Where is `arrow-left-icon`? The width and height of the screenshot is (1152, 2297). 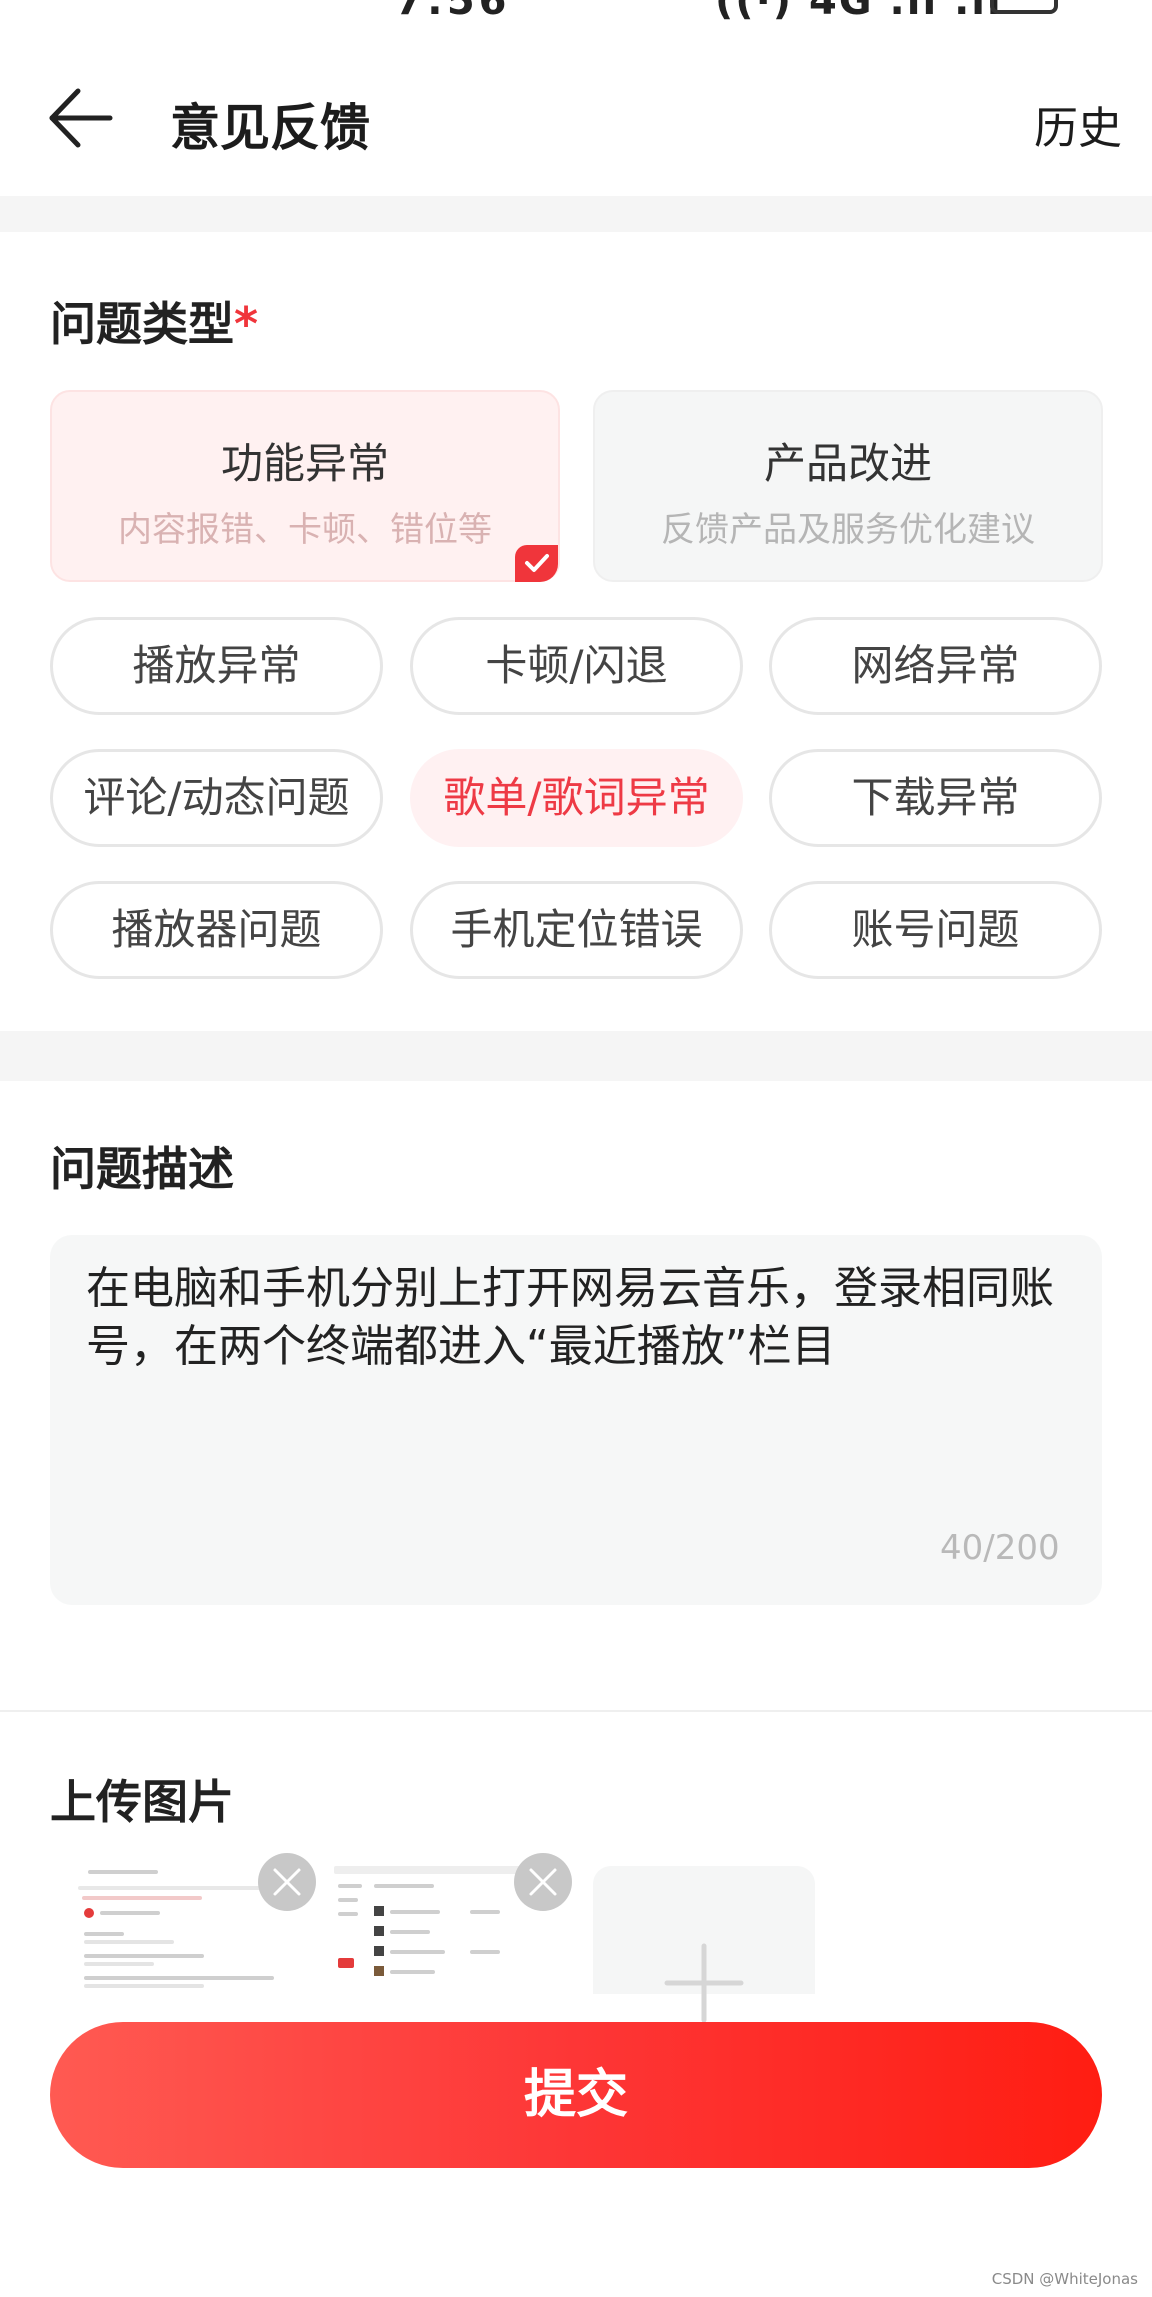
arrow-left-icon is located at coordinates (81, 118).